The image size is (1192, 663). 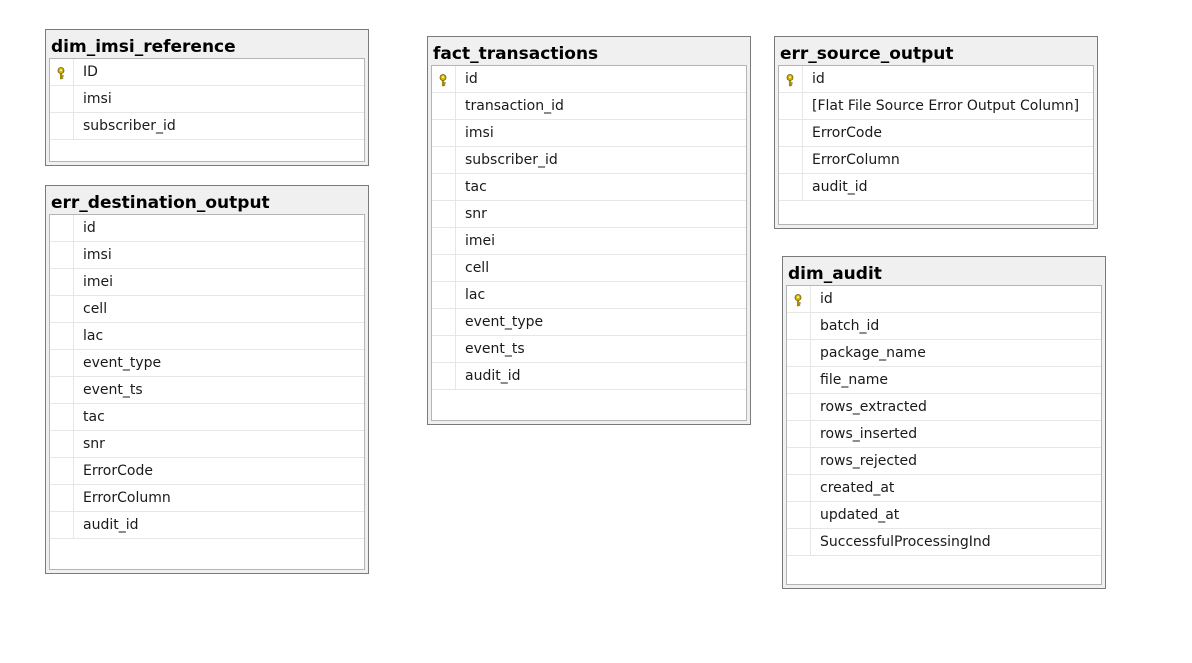 What do you see at coordinates (944, 434) in the screenshot?
I see `column-row: rows_inserted` at bounding box center [944, 434].